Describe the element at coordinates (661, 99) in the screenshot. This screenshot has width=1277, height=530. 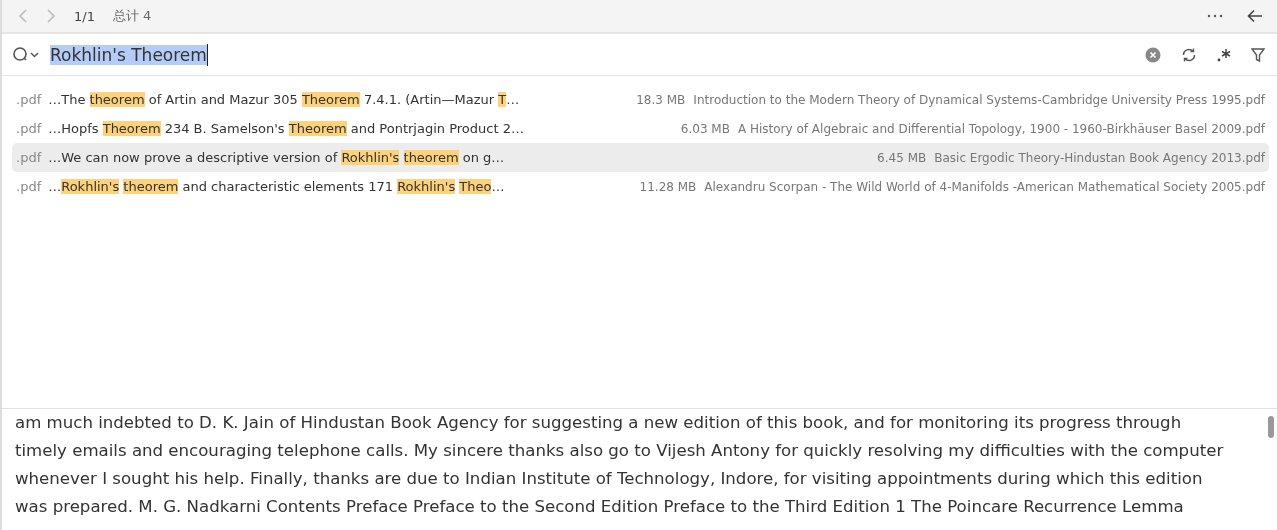
I see `file-size: 18.3 MB` at that location.